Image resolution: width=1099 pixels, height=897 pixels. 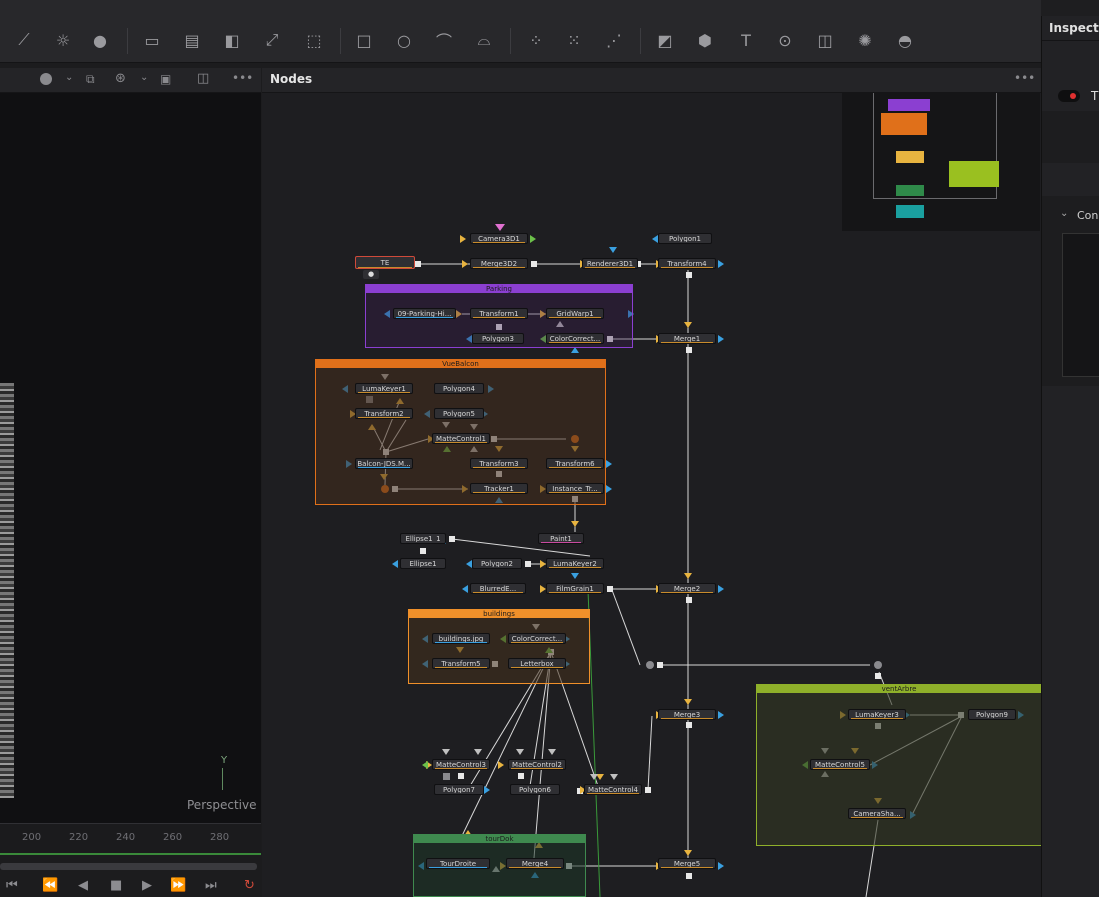 What do you see at coordinates (460, 364) in the screenshot?
I see `group-label: VueBalcon` at bounding box center [460, 364].